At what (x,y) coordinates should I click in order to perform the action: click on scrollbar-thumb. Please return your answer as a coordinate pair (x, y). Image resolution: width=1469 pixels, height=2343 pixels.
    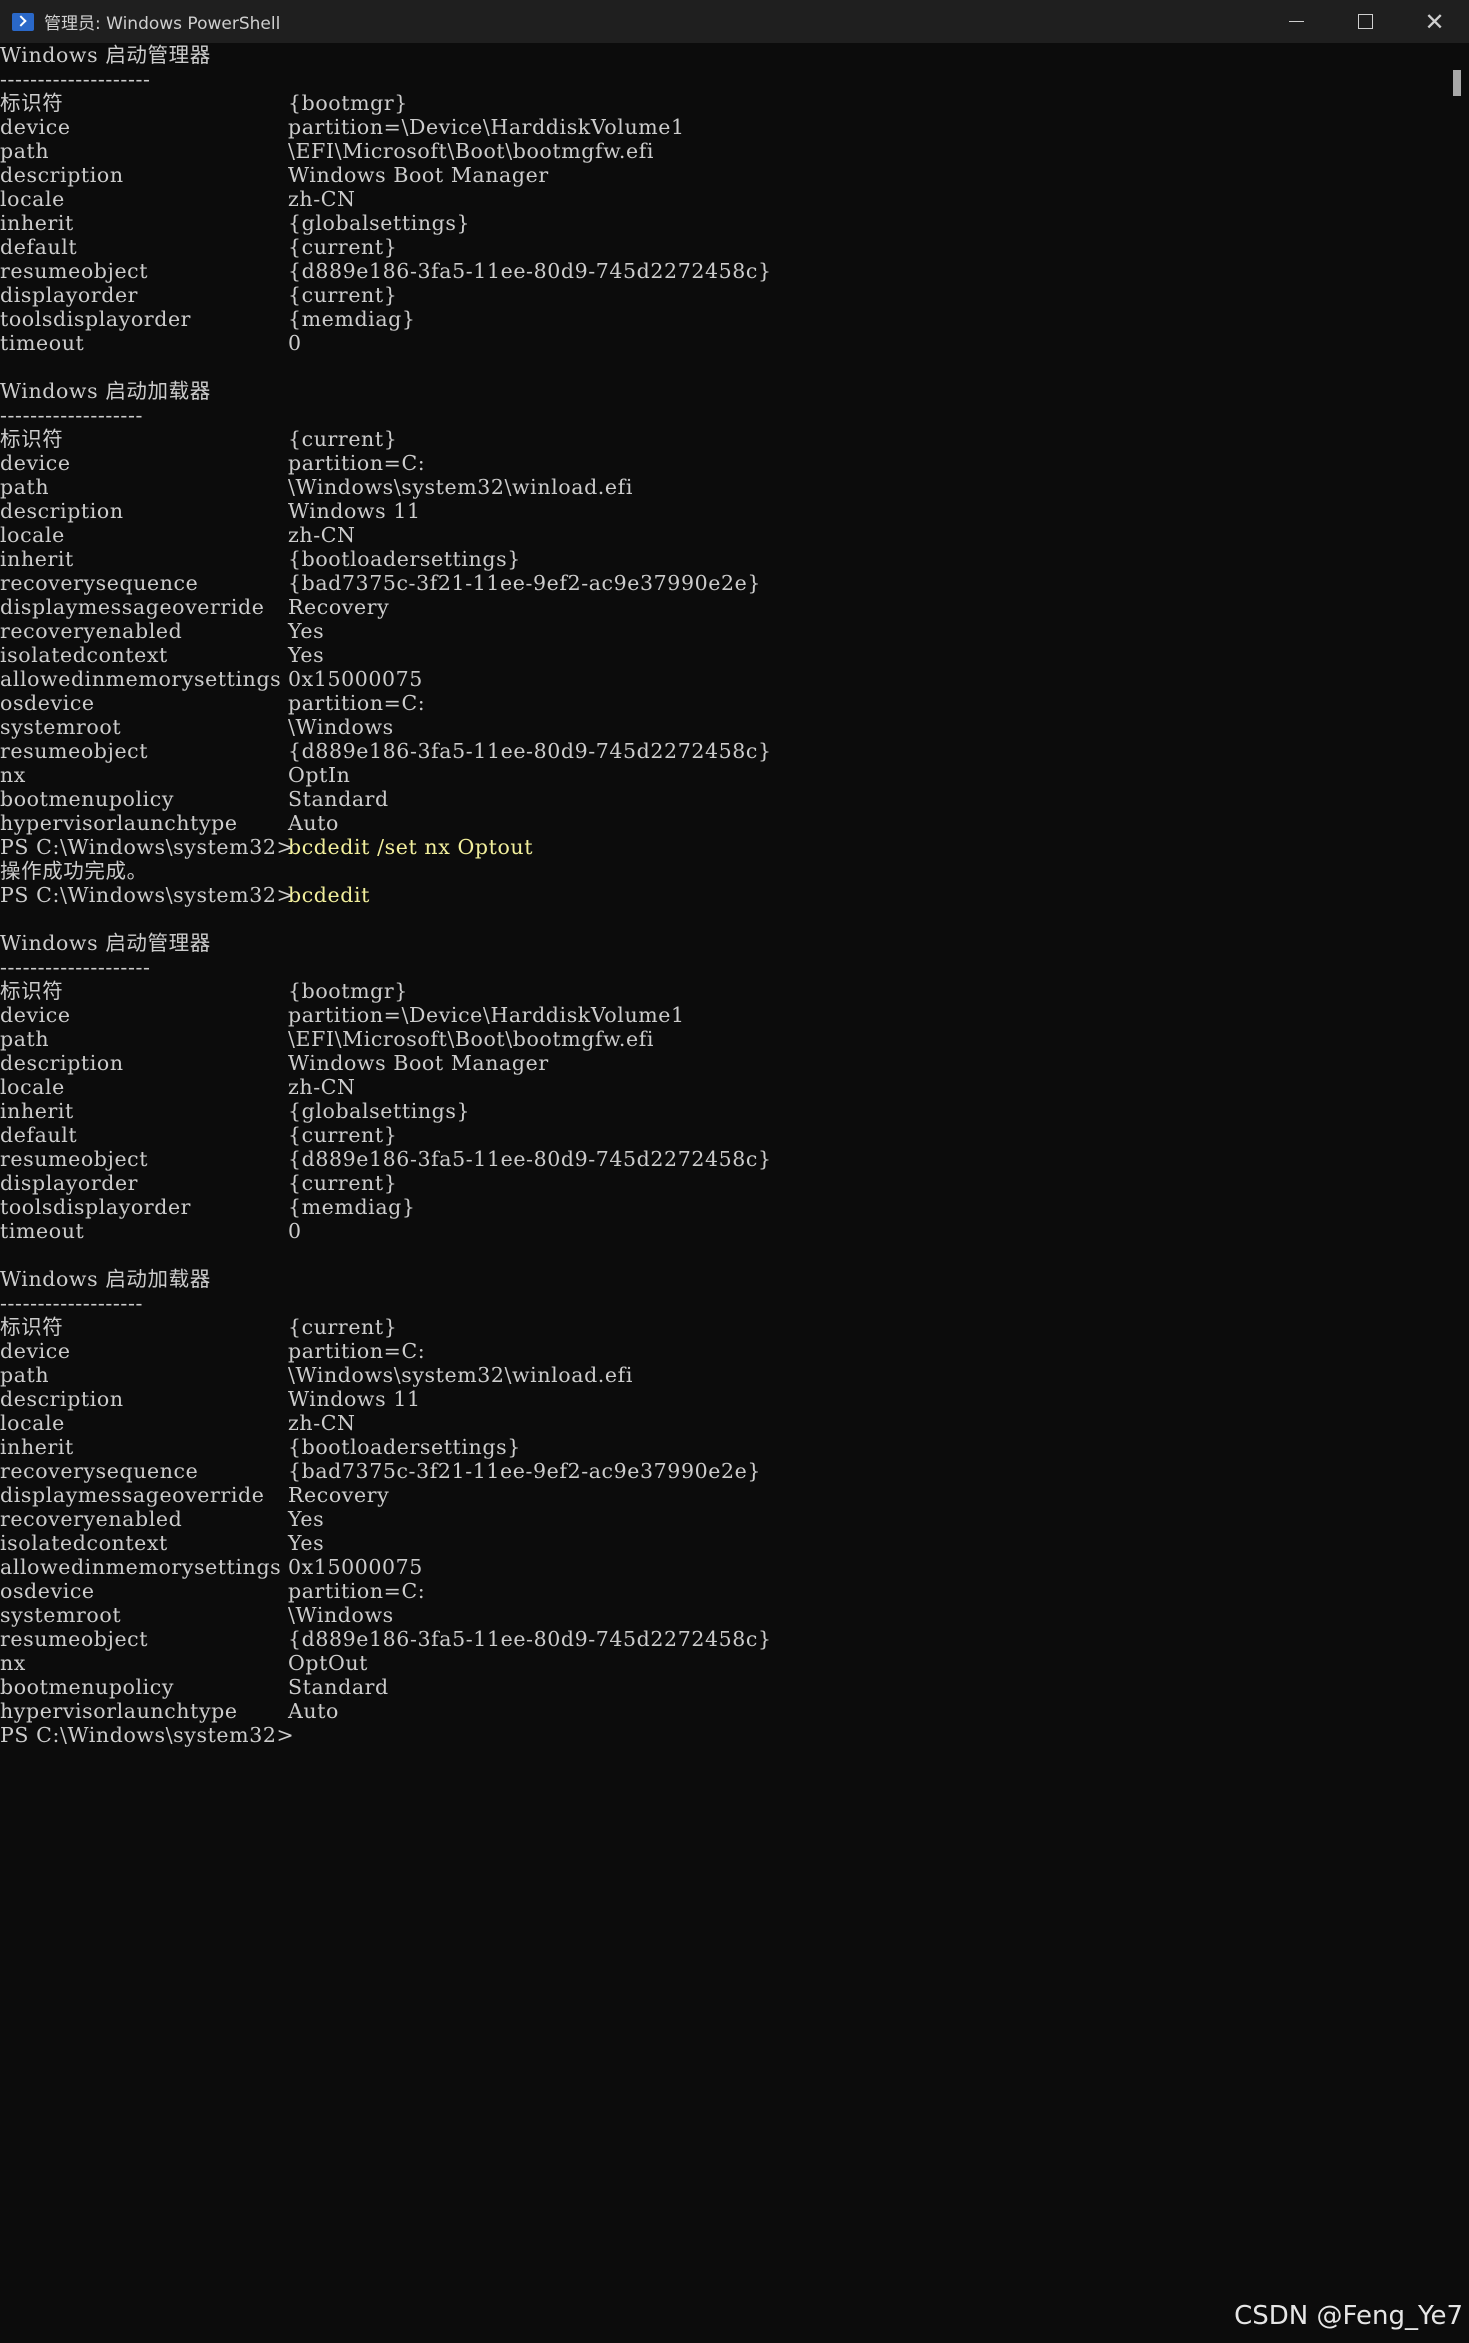
    Looking at the image, I should click on (1457, 83).